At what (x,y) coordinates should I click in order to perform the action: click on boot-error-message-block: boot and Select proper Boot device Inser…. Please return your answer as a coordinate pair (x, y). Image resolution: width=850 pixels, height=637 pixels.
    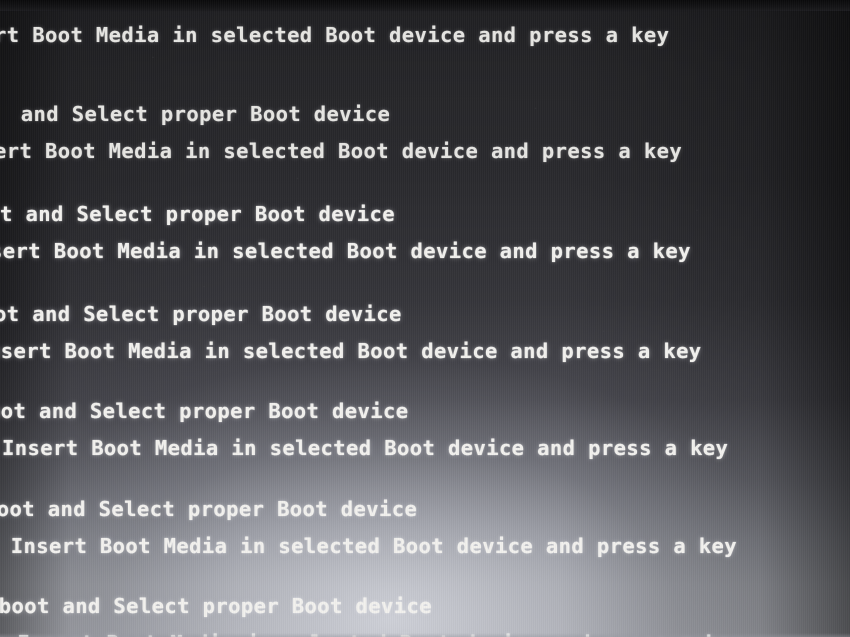
    Looking at the image, I should click on (368, 528).